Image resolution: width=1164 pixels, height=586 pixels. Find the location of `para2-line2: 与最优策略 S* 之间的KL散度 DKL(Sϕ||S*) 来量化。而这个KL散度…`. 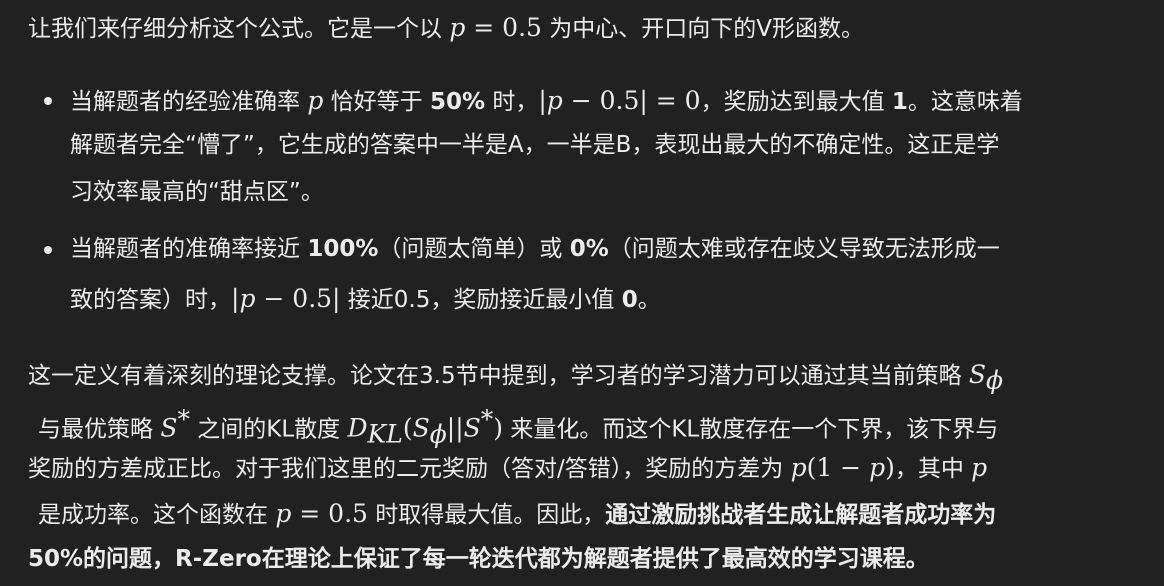

para2-line2: 与最优策略 S* 之间的KL散度 DKL(Sϕ||S*) 来量化。而这个KL散度… is located at coordinates (518, 426).